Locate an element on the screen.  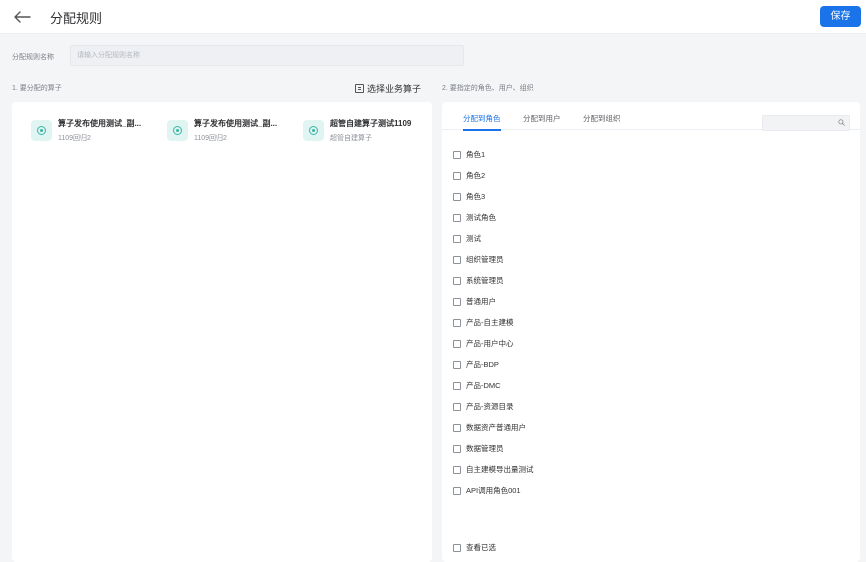
role-item: 产品-DMC is located at coordinates (493, 385).